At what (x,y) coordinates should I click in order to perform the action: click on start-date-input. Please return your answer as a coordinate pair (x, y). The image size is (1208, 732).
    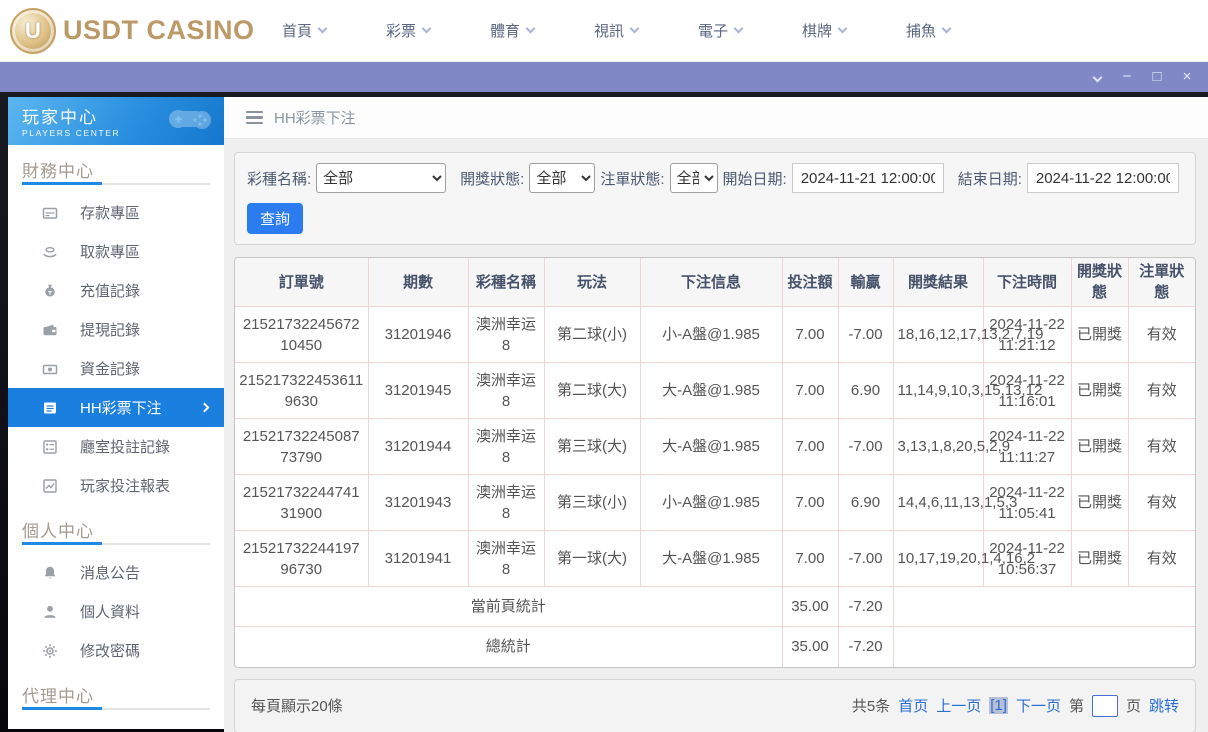
    Looking at the image, I should click on (867, 178).